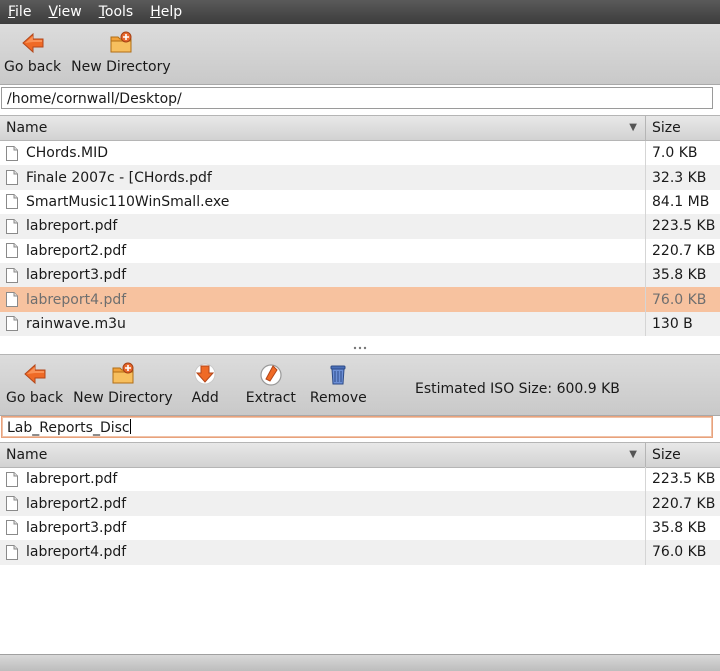 The width and height of the screenshot is (720, 671). What do you see at coordinates (323, 324) in the screenshot?
I see `file-name-cell: rainwave.m3u` at bounding box center [323, 324].